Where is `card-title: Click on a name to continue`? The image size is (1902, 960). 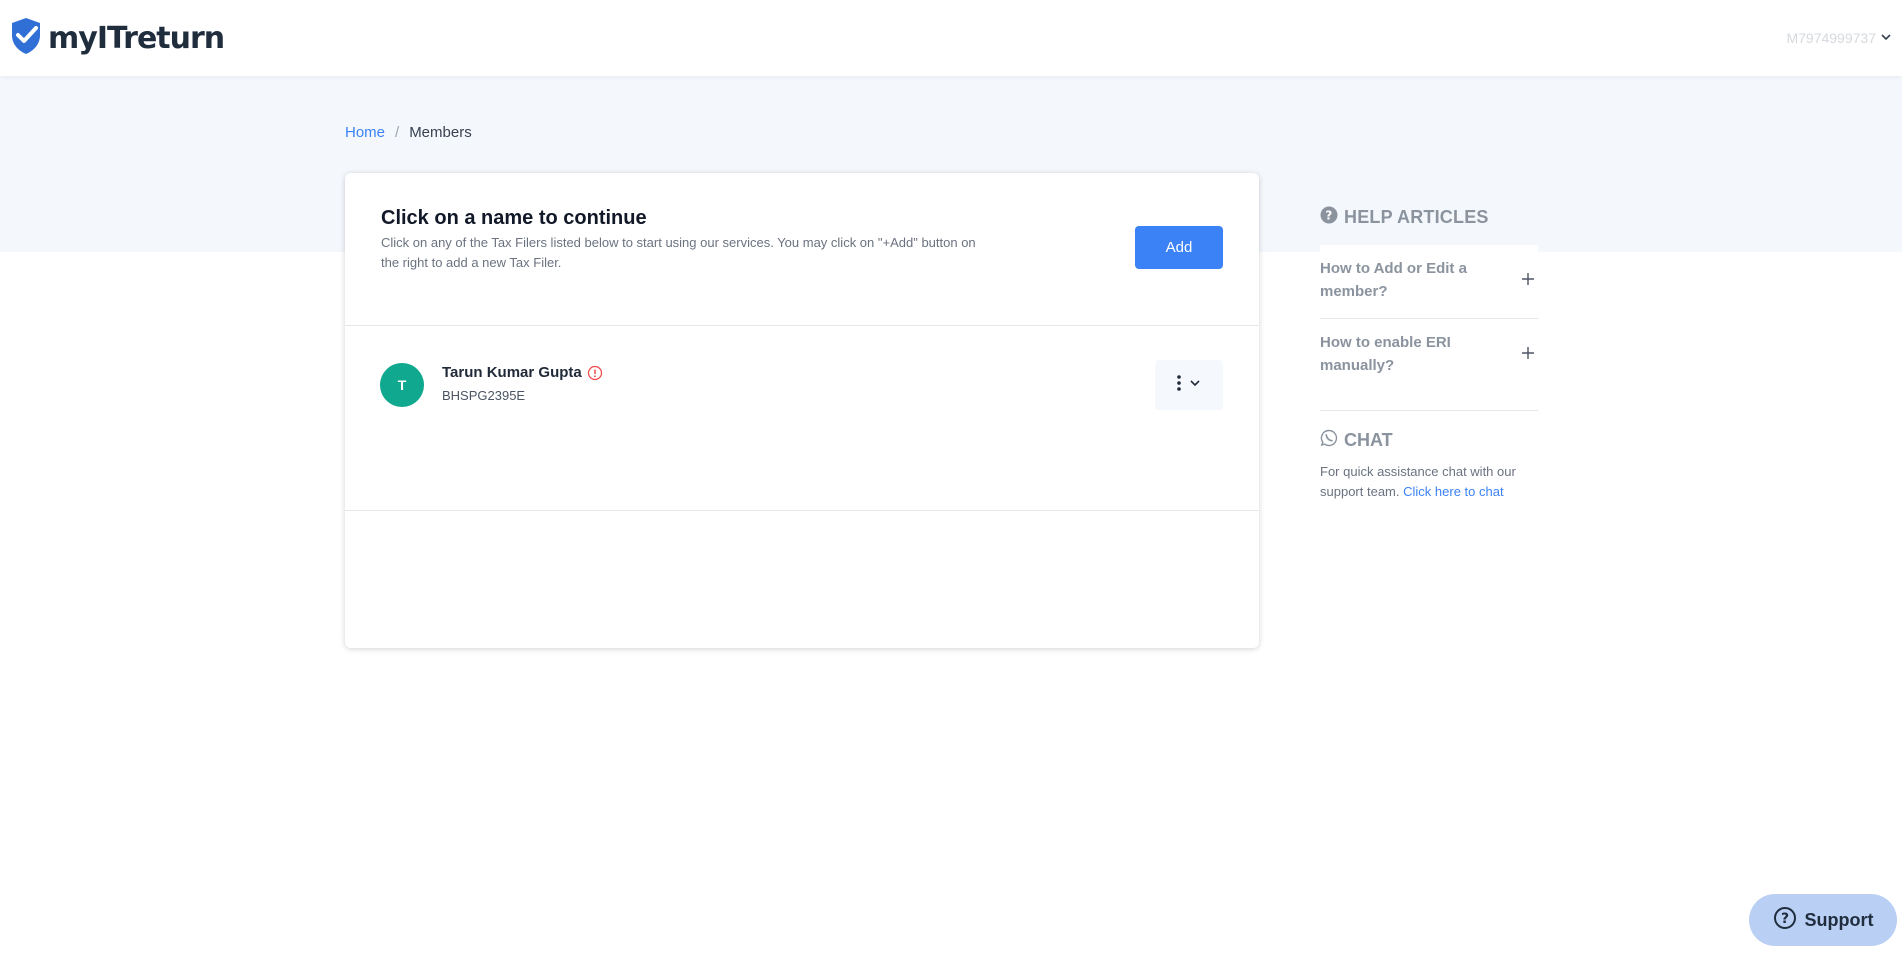 card-title: Click on a name to continue is located at coordinates (514, 218).